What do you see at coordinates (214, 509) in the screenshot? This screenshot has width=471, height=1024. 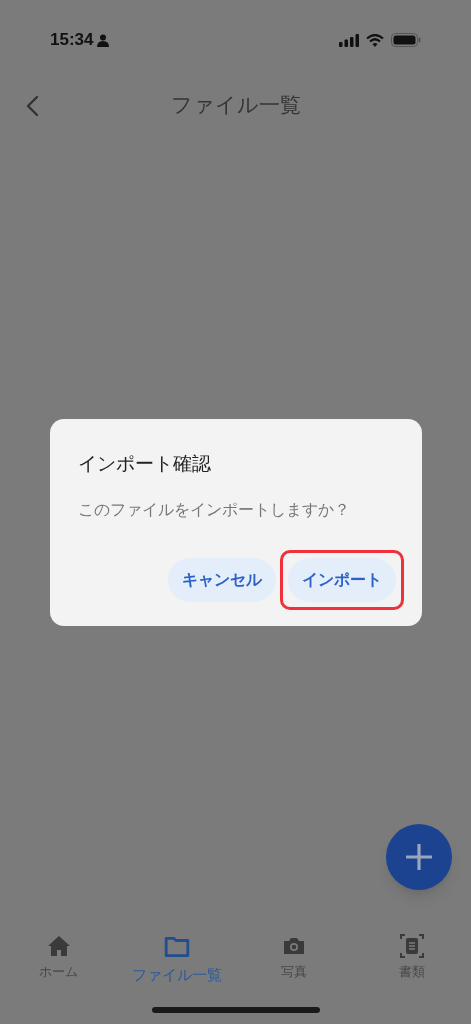 I see `dialog-message: このファイルをインポートしますか？` at bounding box center [214, 509].